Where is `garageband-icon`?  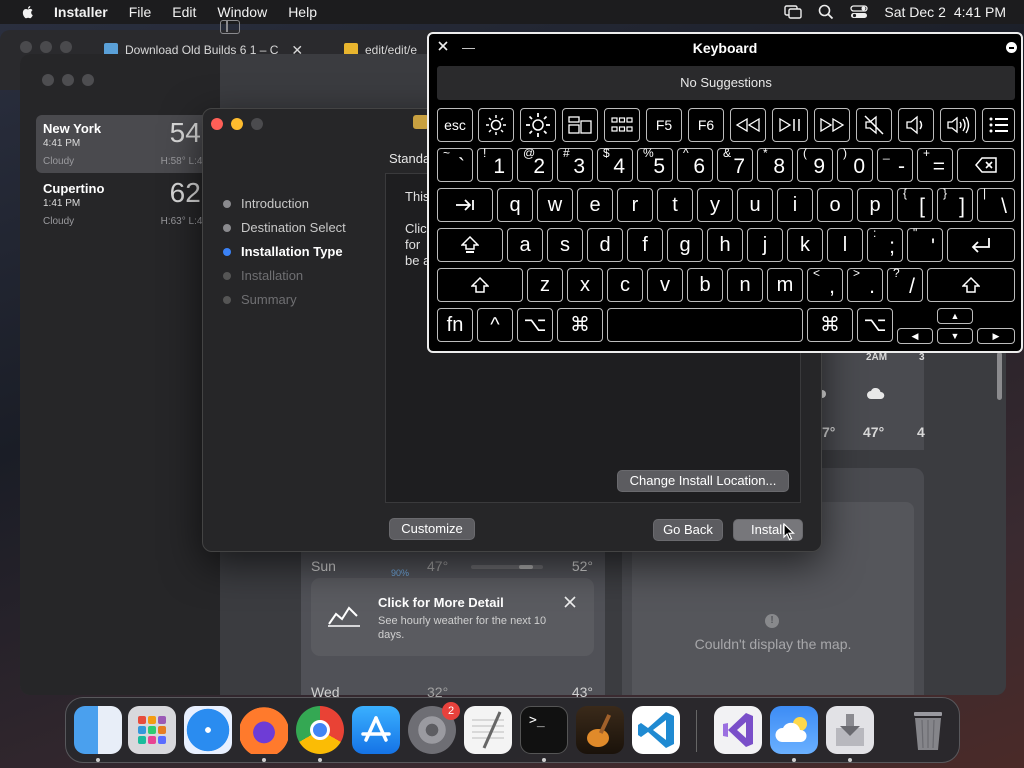 garageband-icon is located at coordinates (600, 730).